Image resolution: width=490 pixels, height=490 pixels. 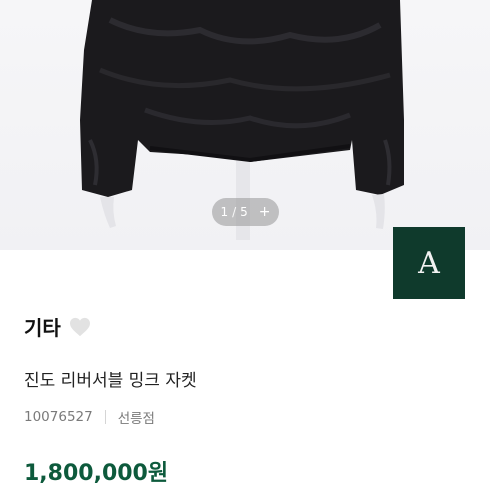 What do you see at coordinates (105, 417) in the screenshot?
I see `meta-divider` at bounding box center [105, 417].